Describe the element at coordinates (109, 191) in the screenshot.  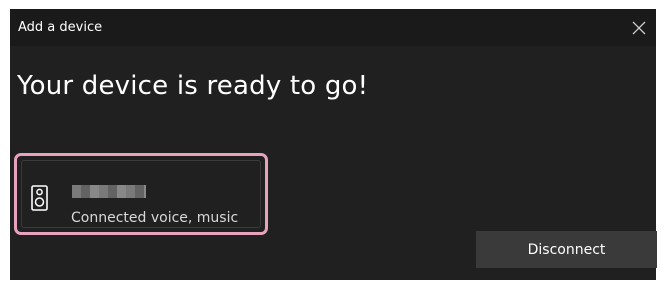
I see `device-name-blurred` at that location.